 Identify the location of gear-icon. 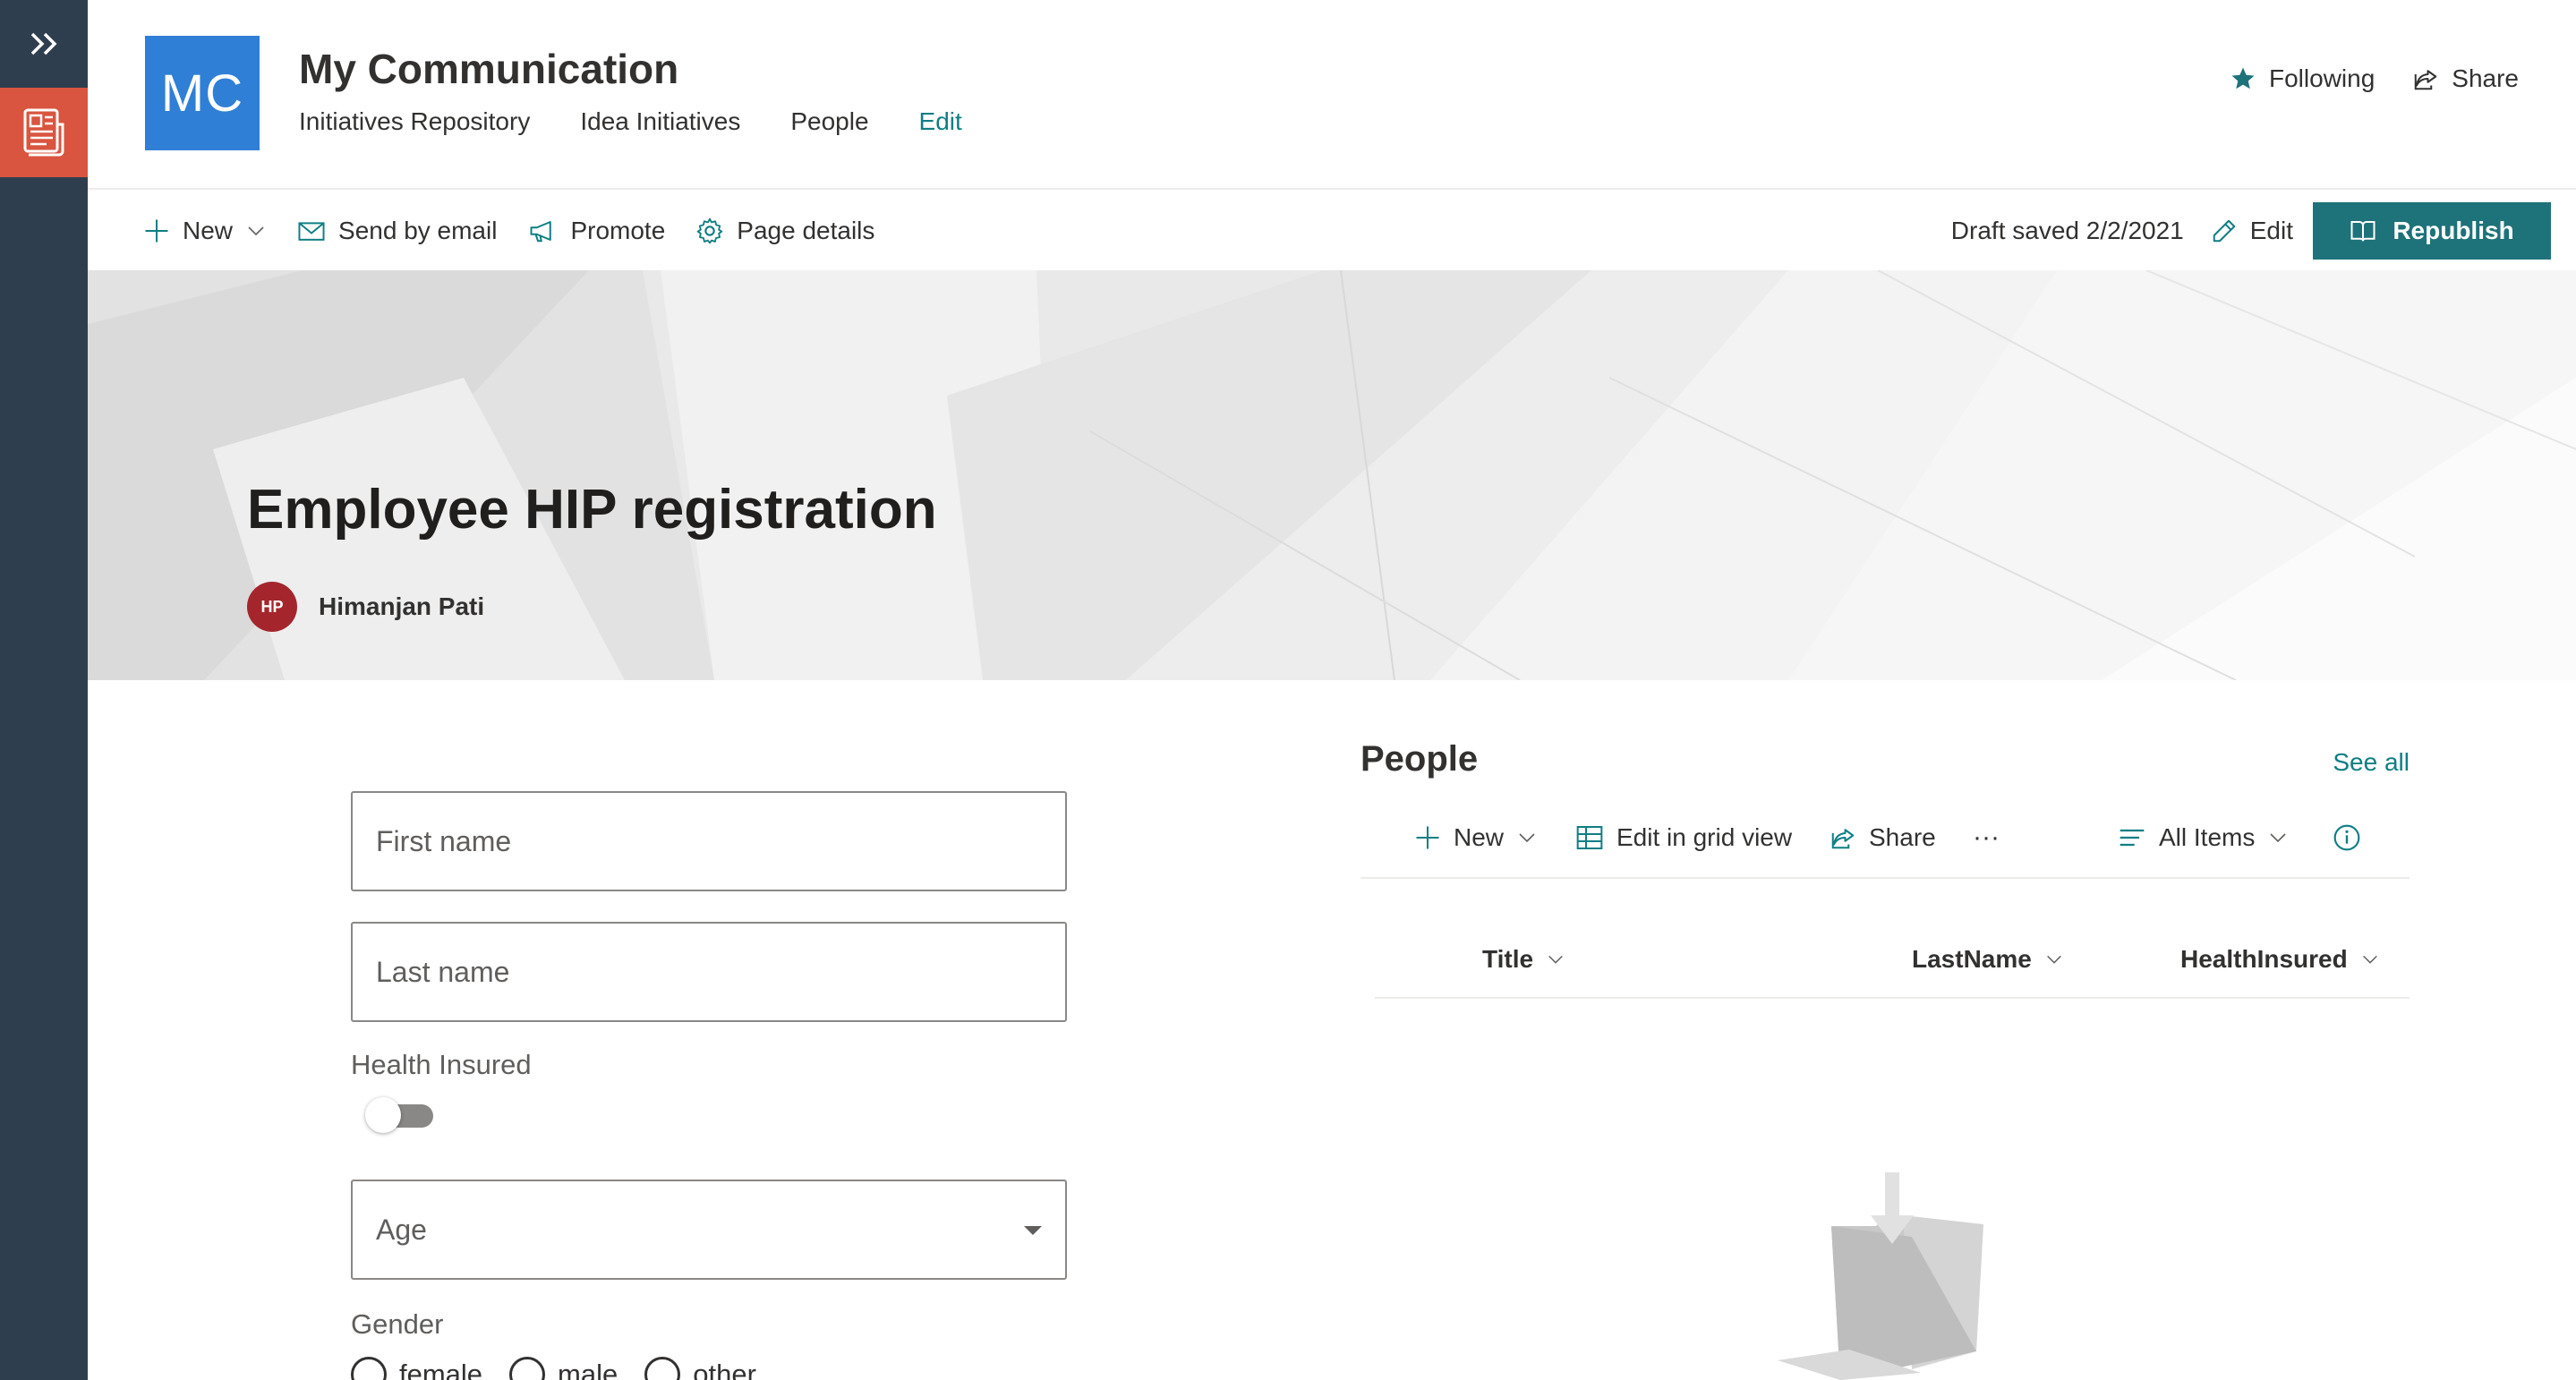
(710, 231).